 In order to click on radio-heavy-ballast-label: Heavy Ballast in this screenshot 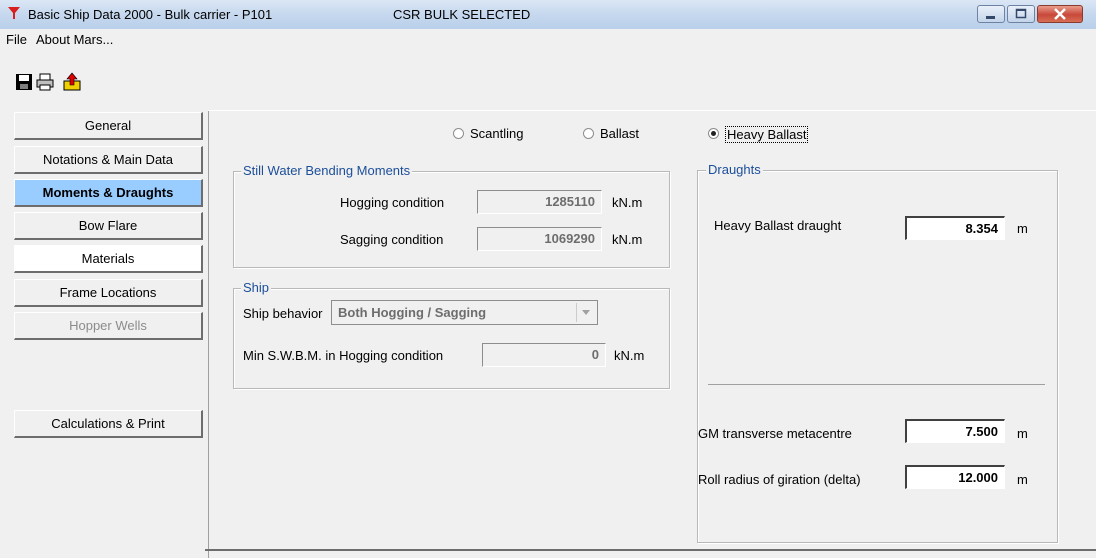, I will do `click(767, 134)`.